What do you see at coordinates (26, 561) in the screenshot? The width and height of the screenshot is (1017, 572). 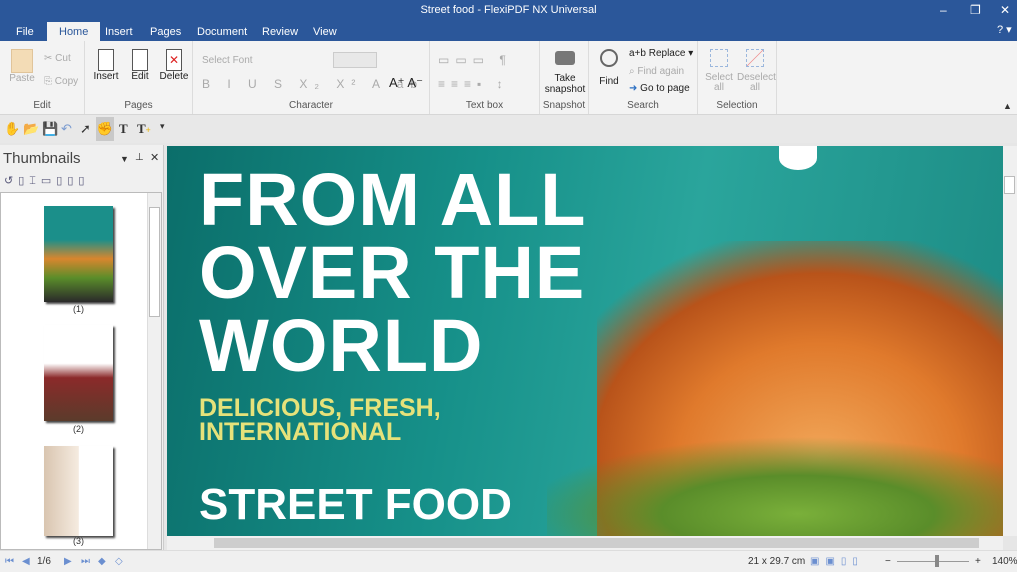 I see `previous-page-icon: ◀` at bounding box center [26, 561].